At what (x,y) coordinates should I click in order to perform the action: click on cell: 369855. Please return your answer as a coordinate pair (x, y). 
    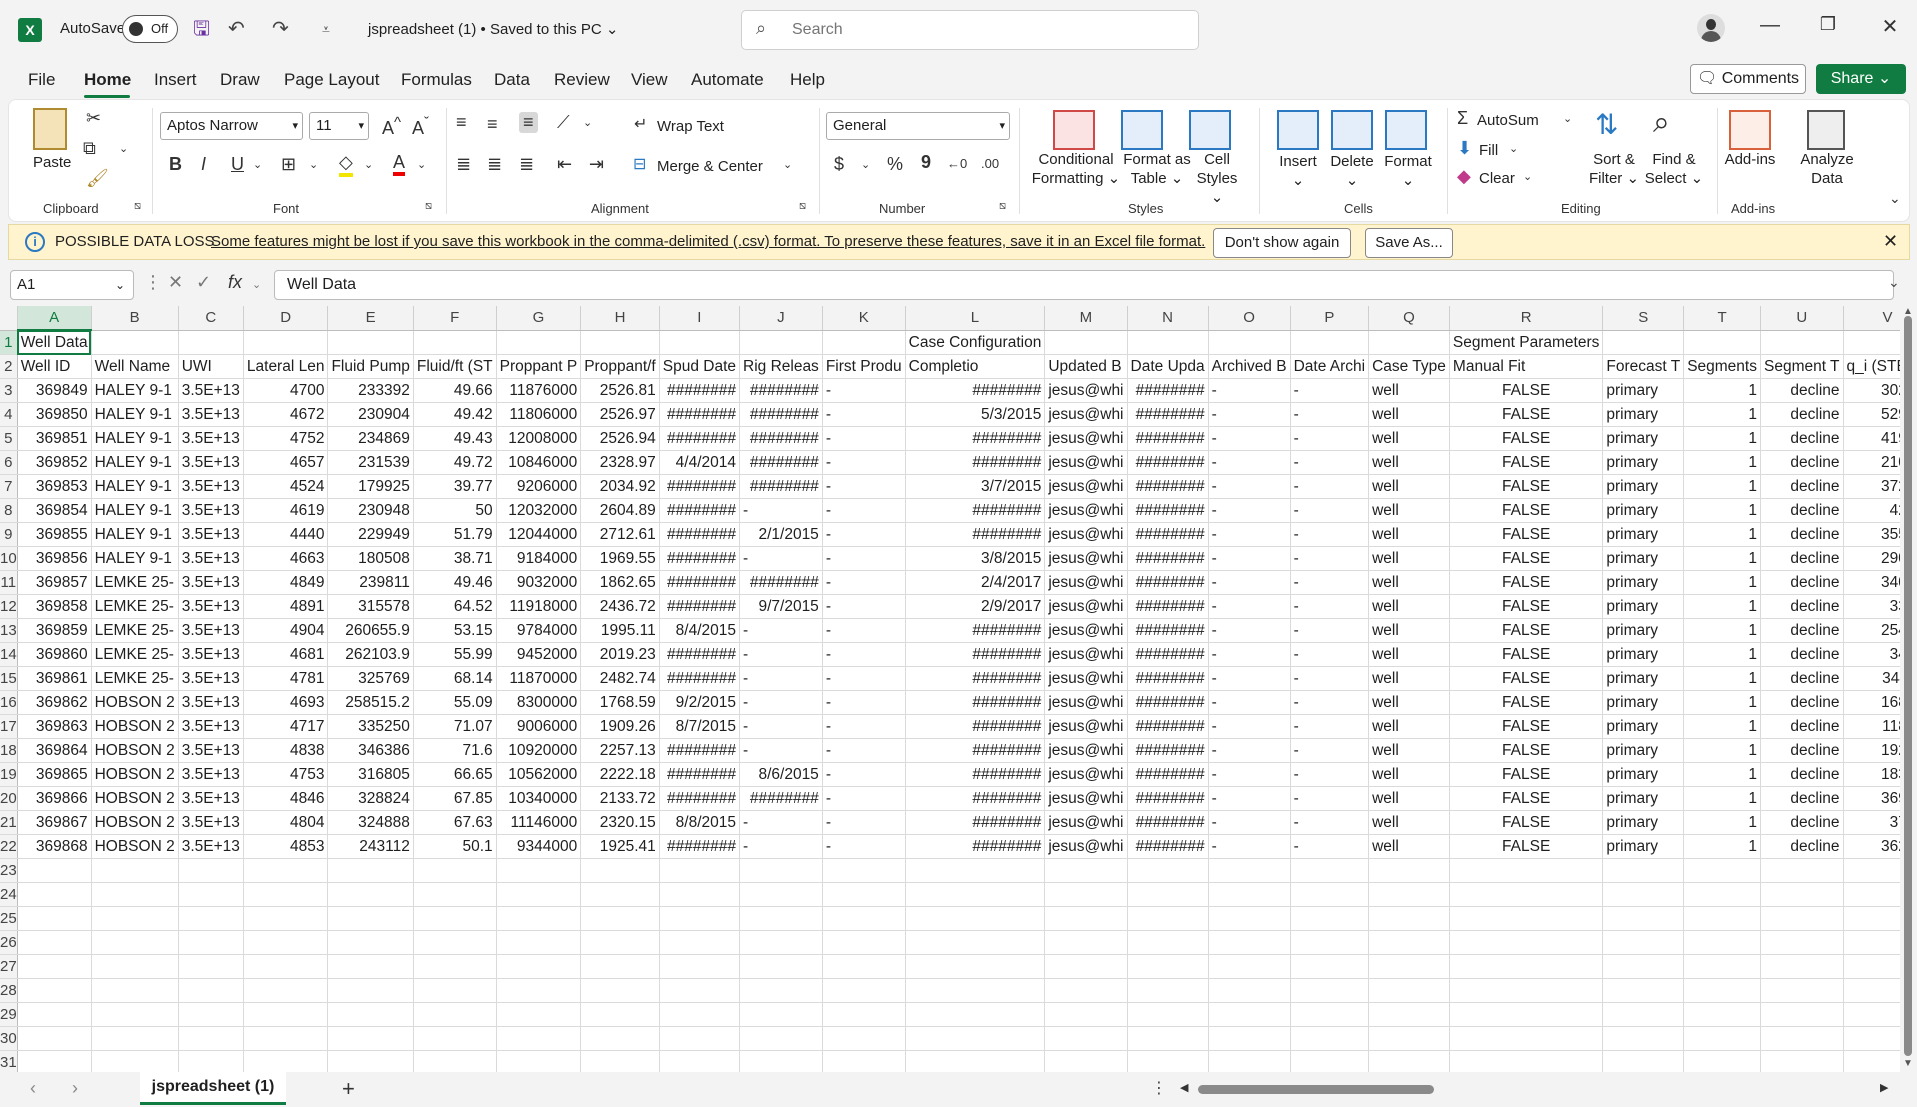
    Looking at the image, I should click on (54, 534).